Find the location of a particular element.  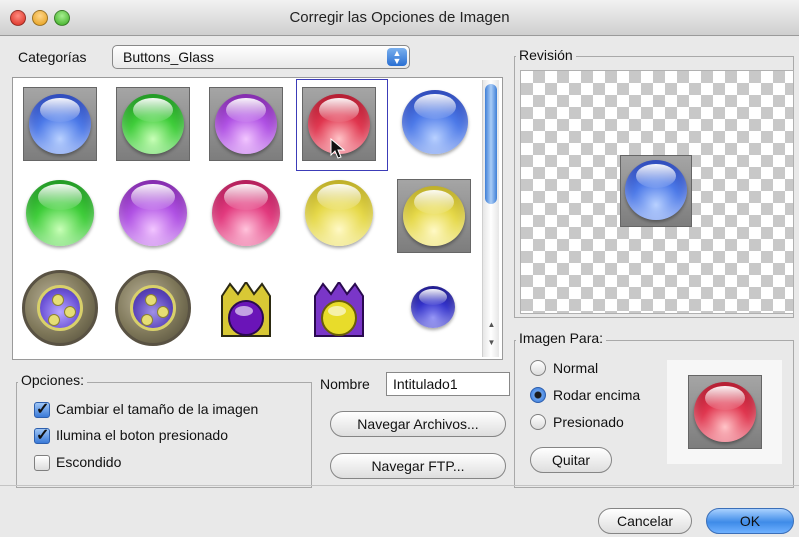

hidden-label: Escondido is located at coordinates (89, 462).